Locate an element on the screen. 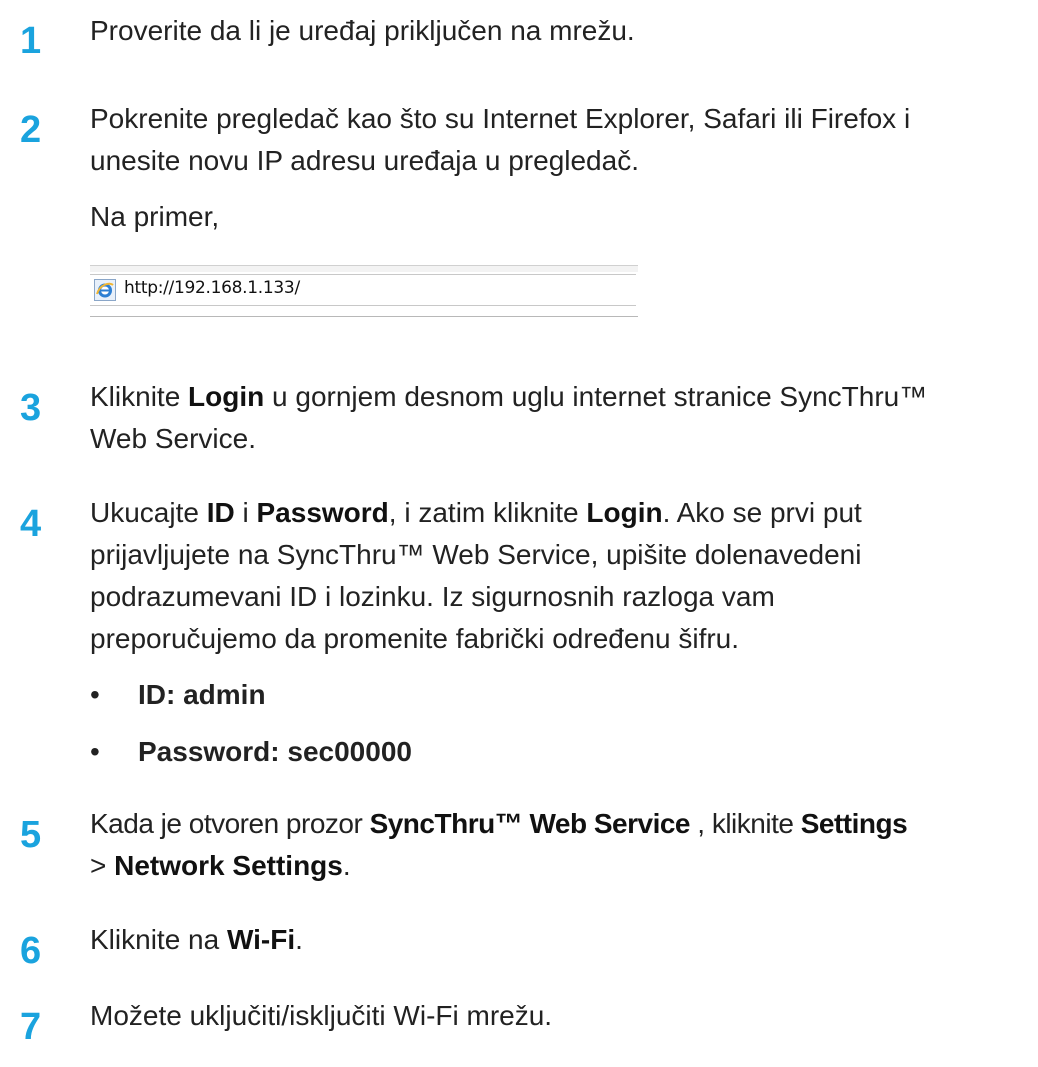  step-number: 7 is located at coordinates (31, 1027).